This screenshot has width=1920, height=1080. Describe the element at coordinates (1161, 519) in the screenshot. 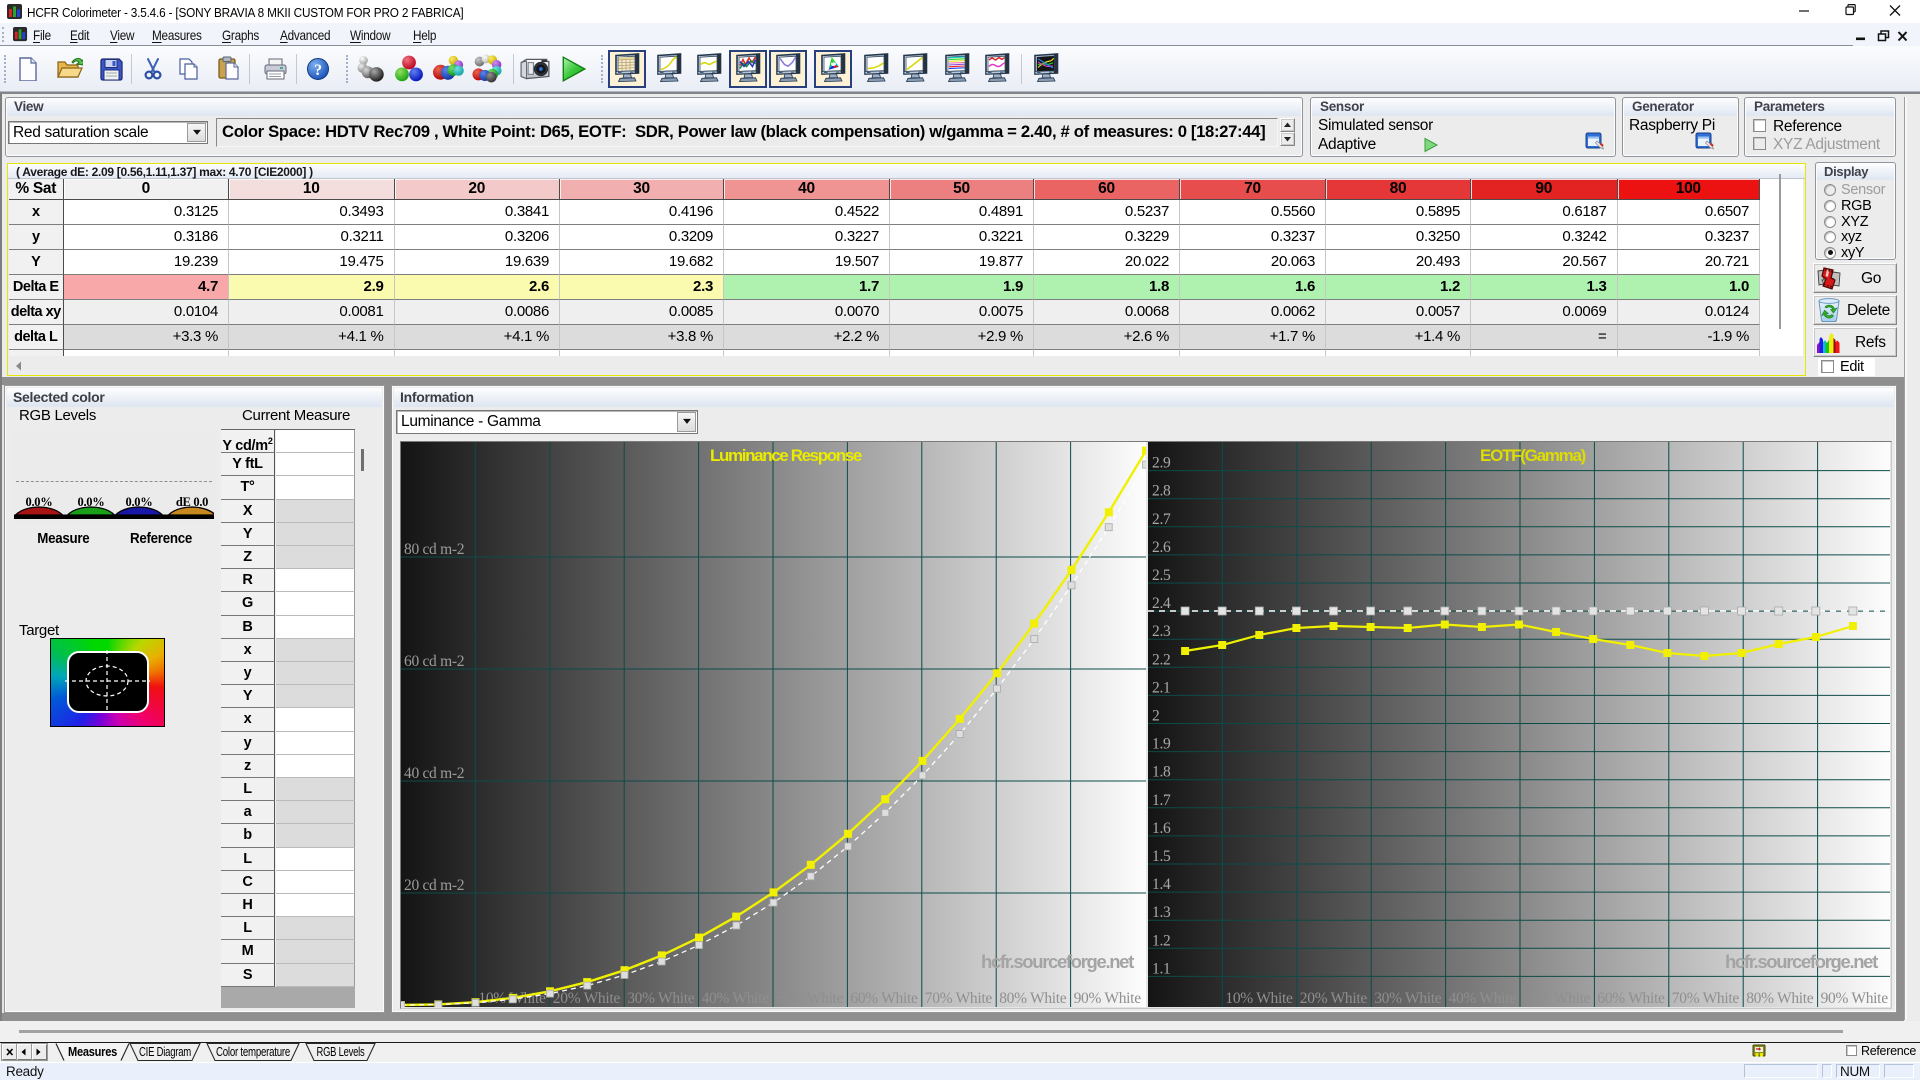

I see `svg-text: 2.7` at that location.